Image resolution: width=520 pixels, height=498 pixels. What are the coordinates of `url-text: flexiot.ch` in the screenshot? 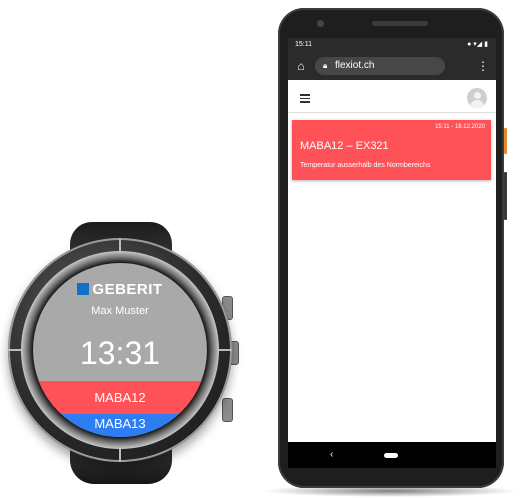 It's located at (355, 65).